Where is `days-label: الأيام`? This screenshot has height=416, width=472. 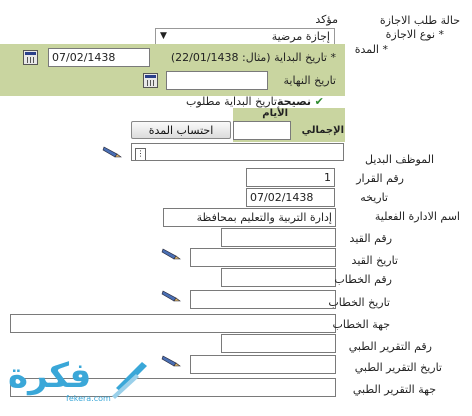 days-label: الأيام is located at coordinates (275, 113).